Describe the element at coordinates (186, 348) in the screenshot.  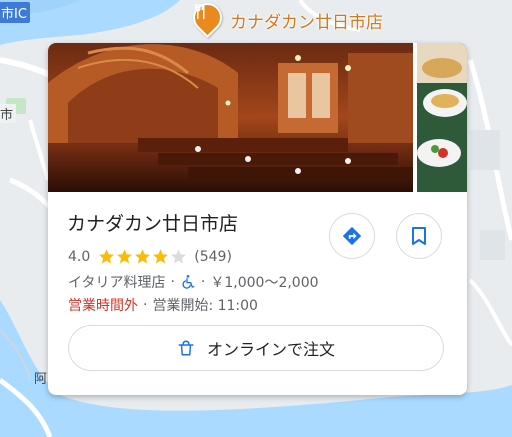
I see `shopping-bag-icon` at that location.